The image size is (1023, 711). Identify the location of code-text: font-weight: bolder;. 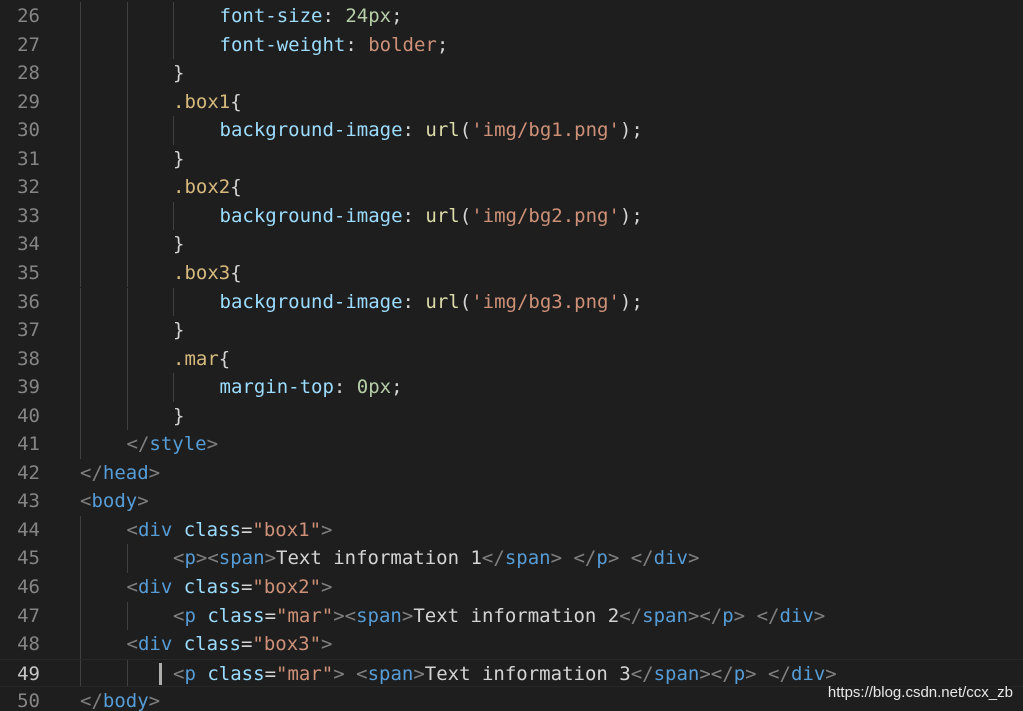
(334, 45).